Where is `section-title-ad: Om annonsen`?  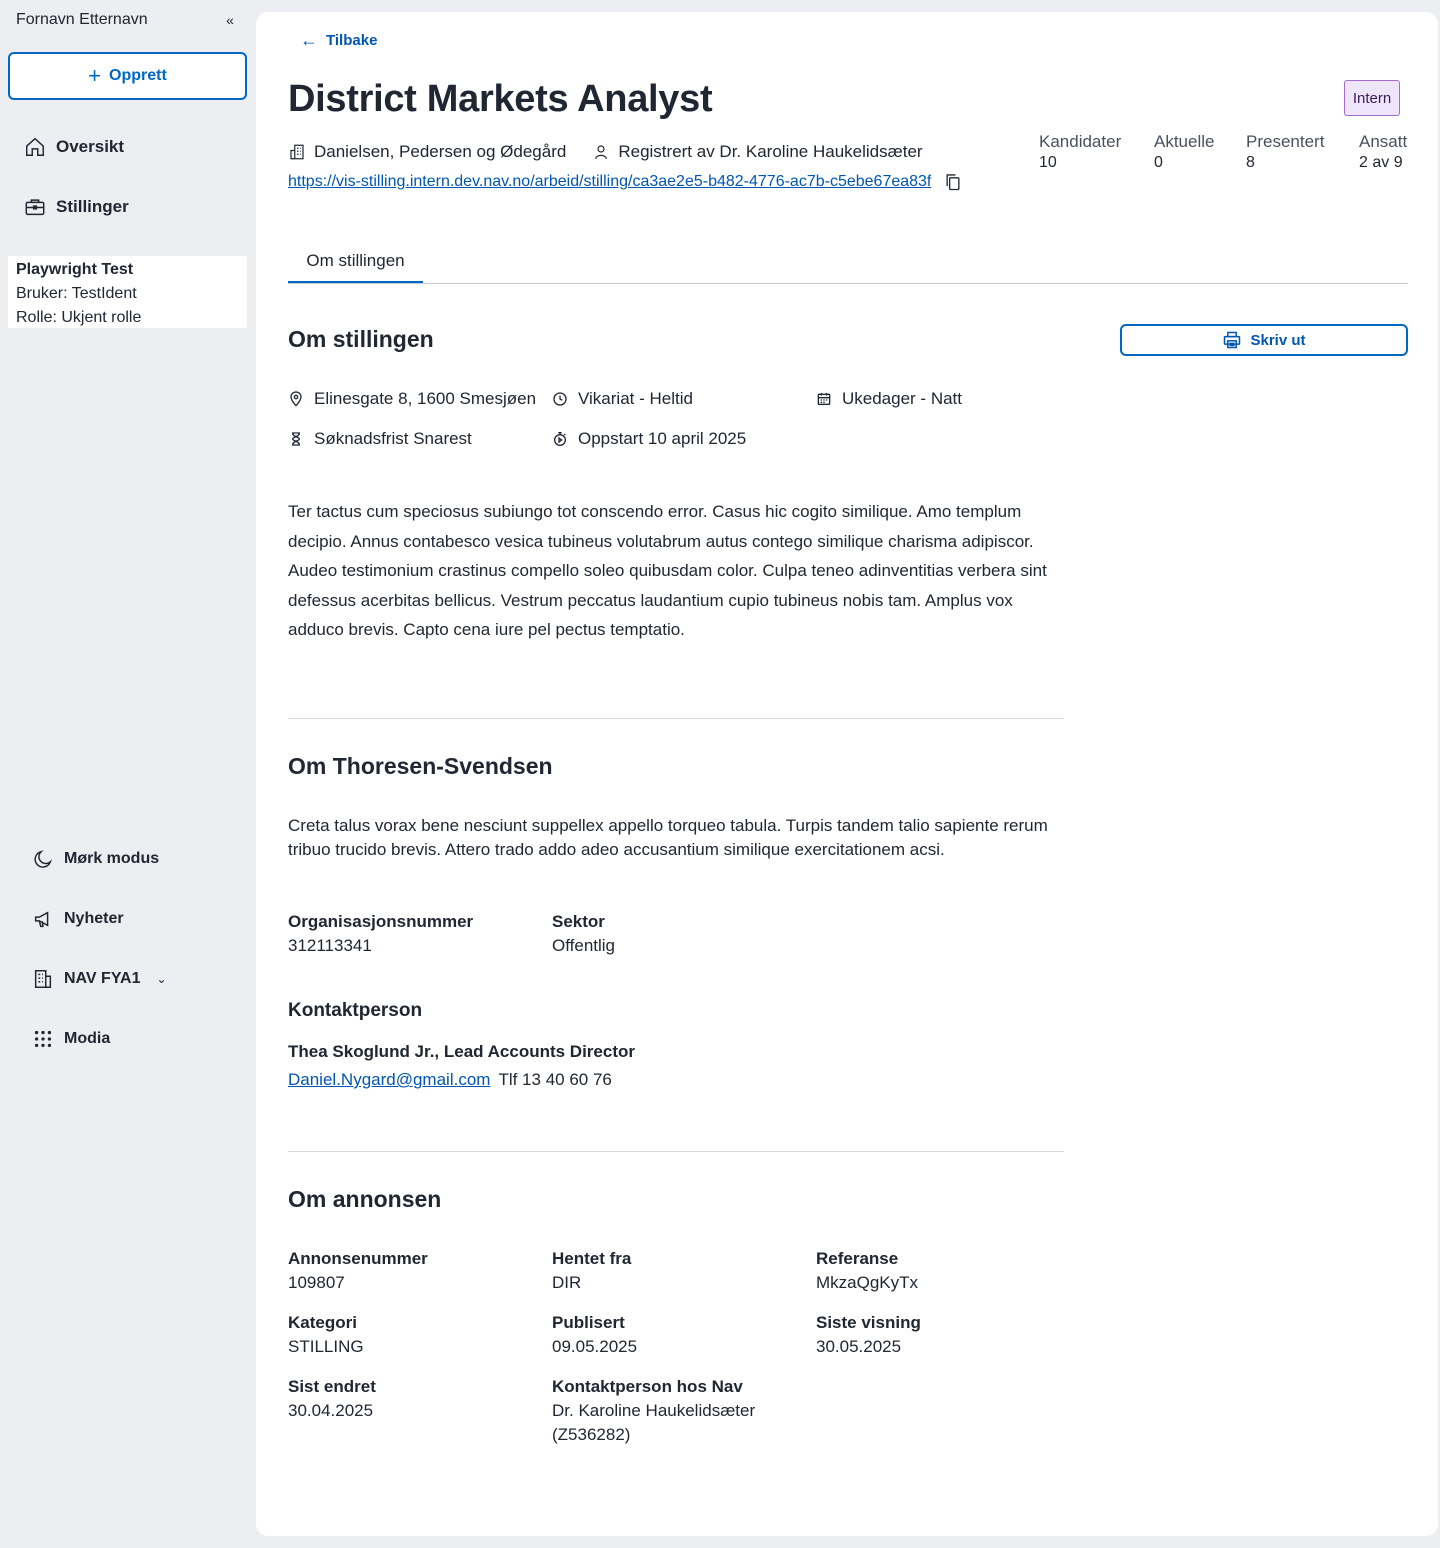 section-title-ad: Om annonsen is located at coordinates (365, 1199).